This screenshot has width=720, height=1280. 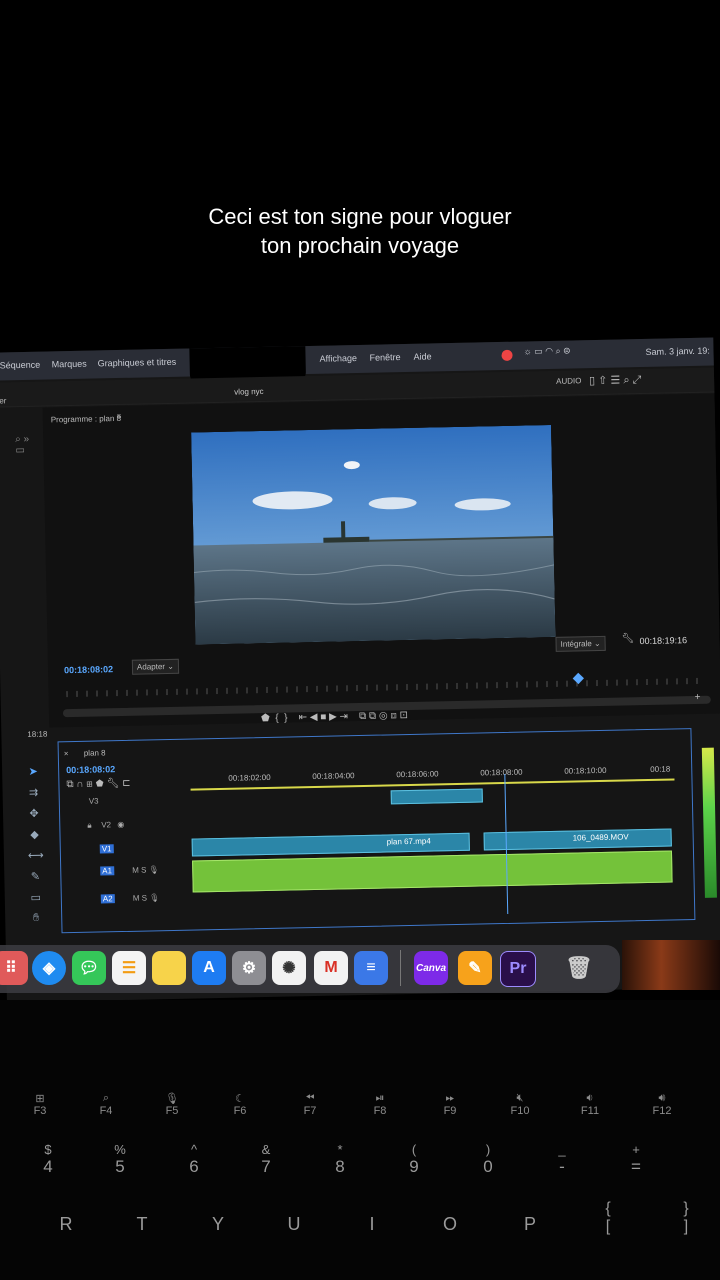 What do you see at coordinates (98, 784) in the screenshot?
I see `timeline-tool-icons: ⧉ ∩ ⊞ ⬟ 🔧︎ ⊏` at bounding box center [98, 784].